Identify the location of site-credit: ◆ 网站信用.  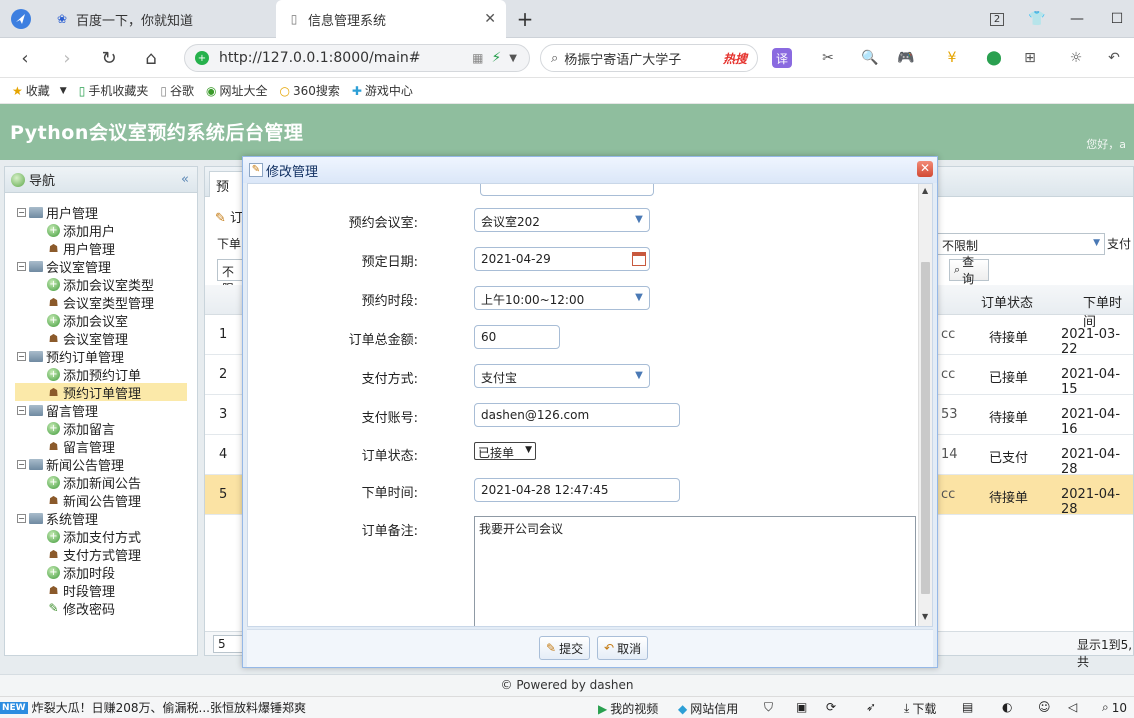
(708, 708).